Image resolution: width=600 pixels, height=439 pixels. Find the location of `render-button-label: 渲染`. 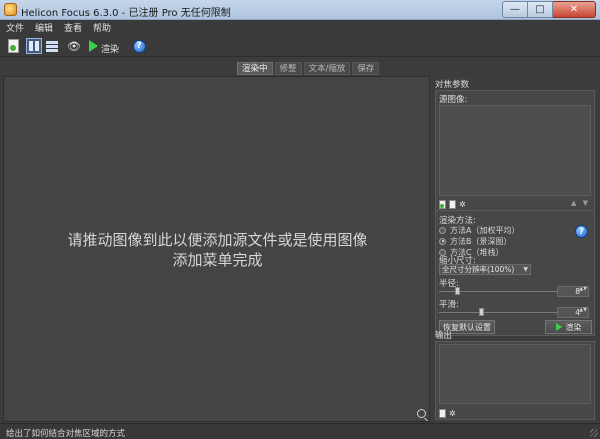

render-button-label: 渲染 is located at coordinates (573, 327).